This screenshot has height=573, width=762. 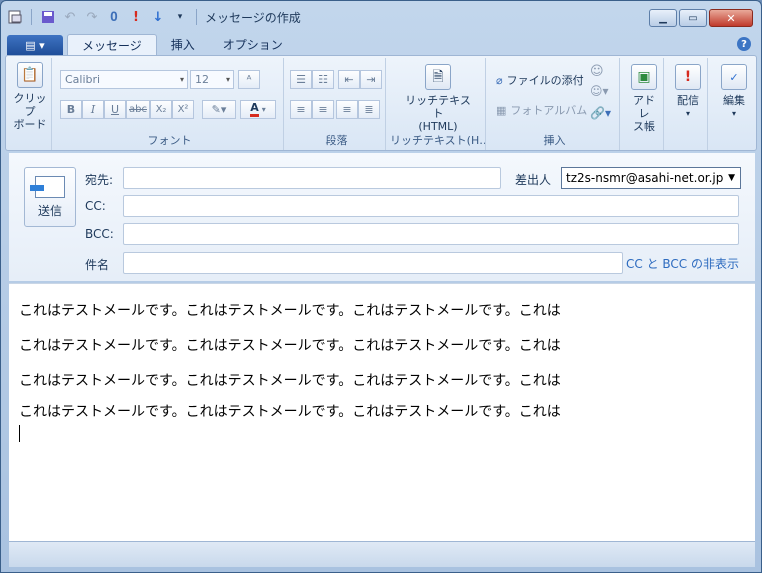 I want to click on maximize-button: ▭, so click(x=693, y=18).